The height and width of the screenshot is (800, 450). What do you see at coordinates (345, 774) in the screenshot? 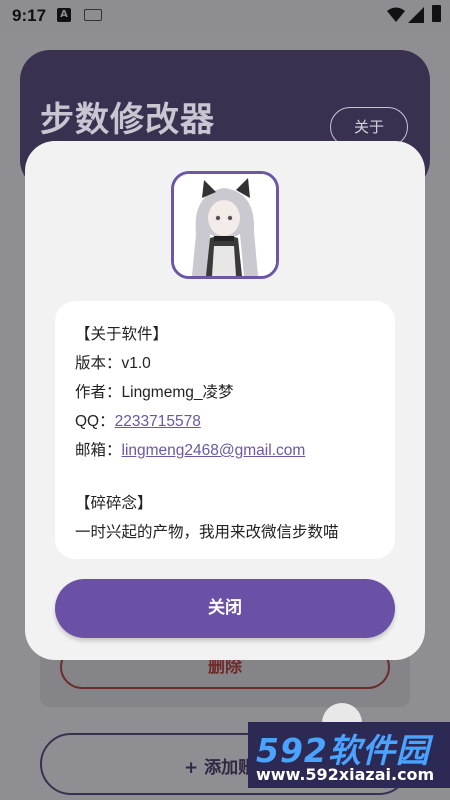
I see `watermark-url: www.592xiazai.com` at bounding box center [345, 774].